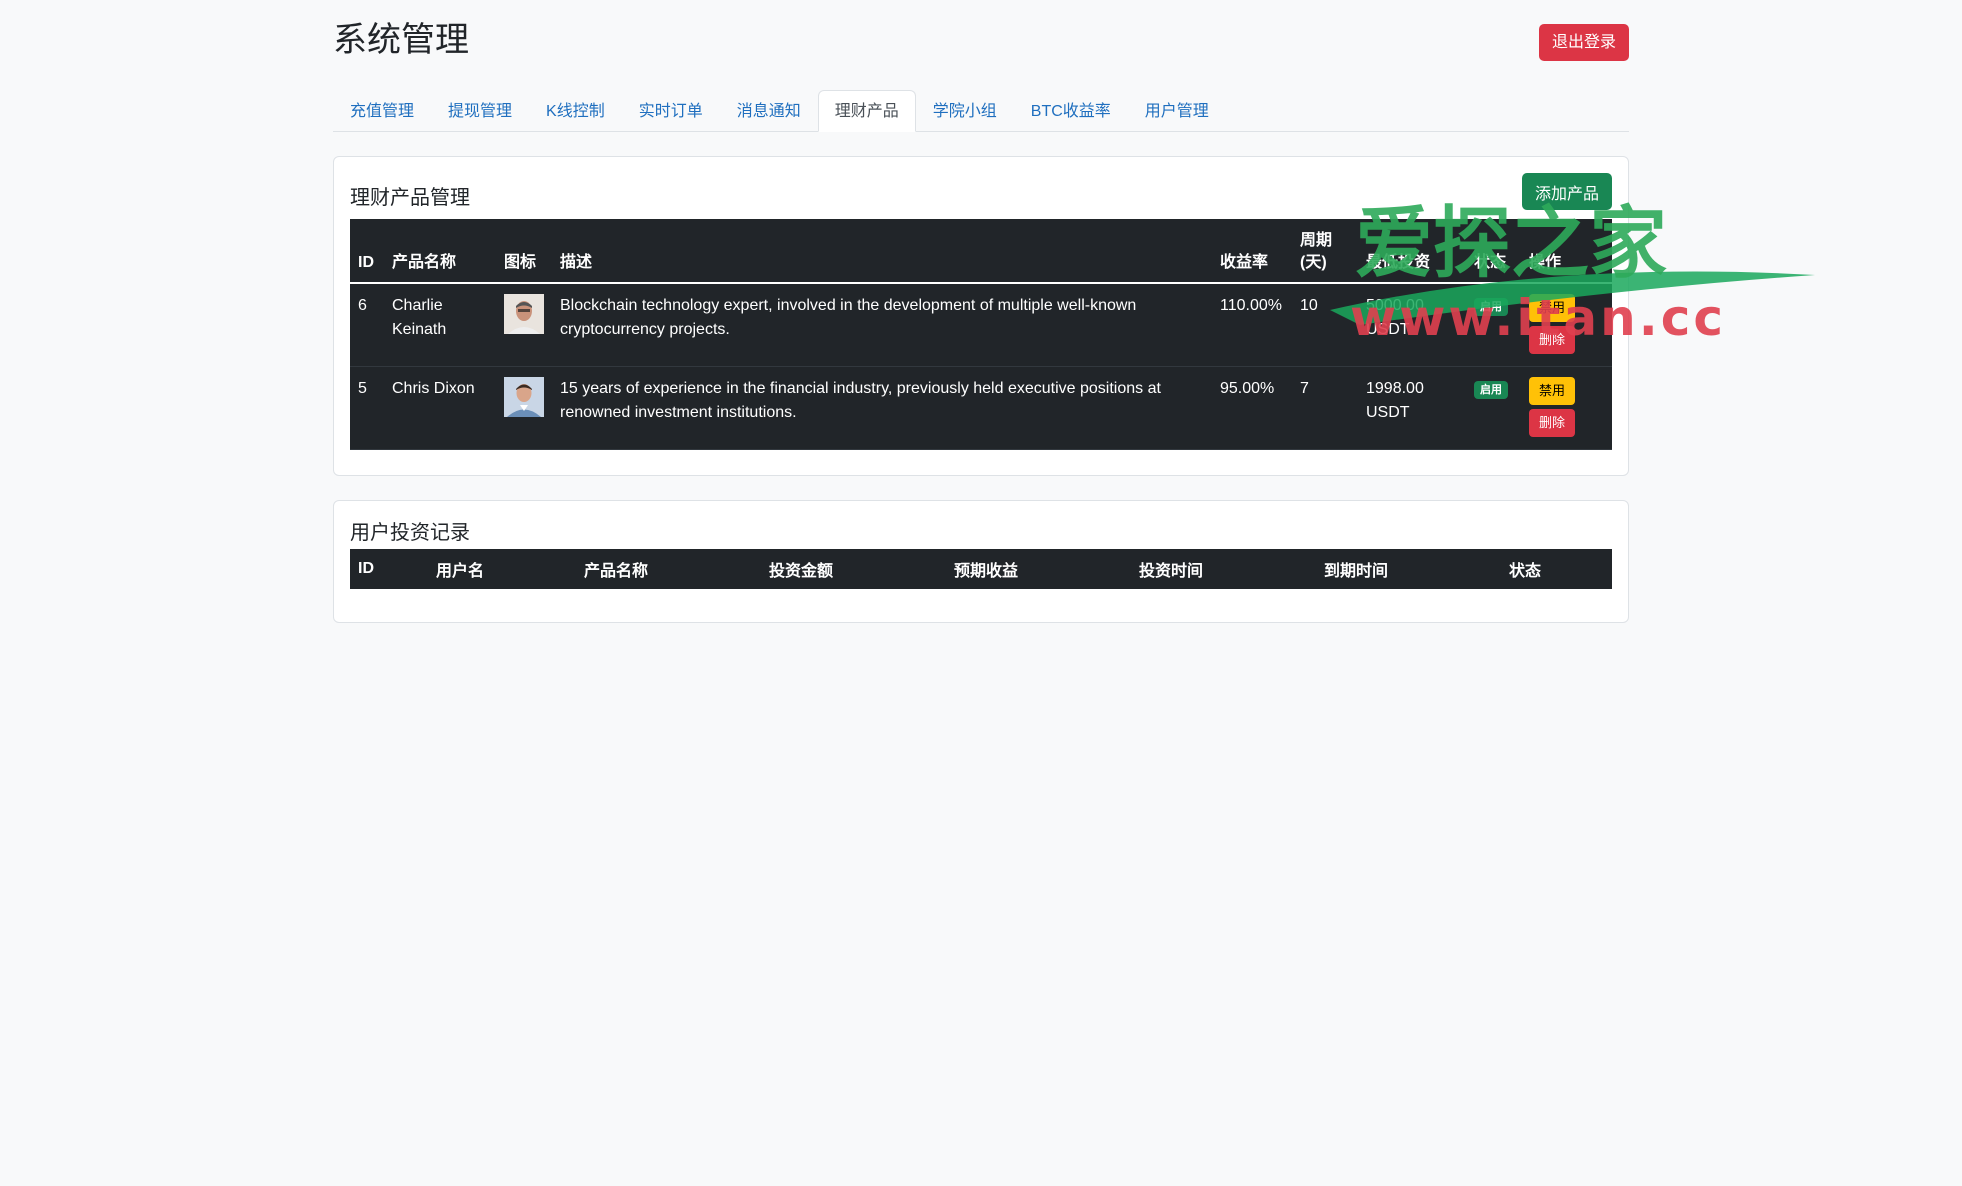 This screenshot has height=1186, width=1962. I want to click on tab-messages: 消息通知, so click(769, 110).